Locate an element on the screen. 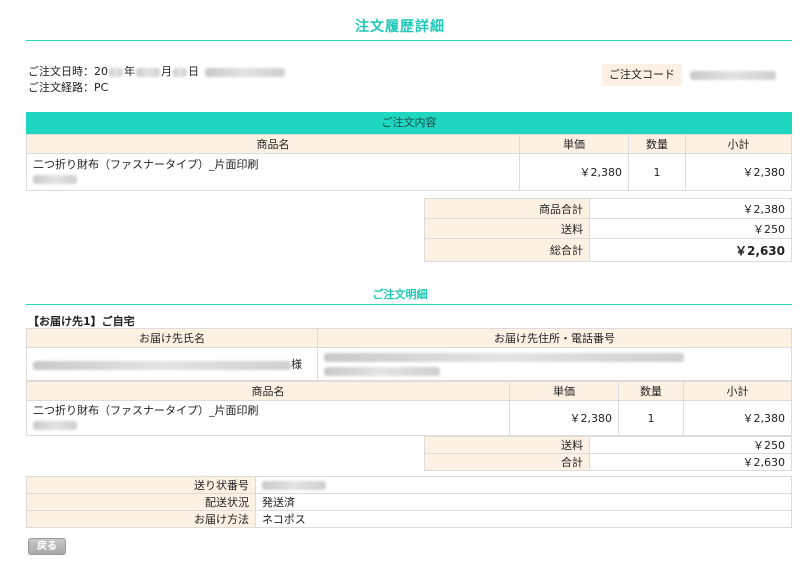  goods-total-label: 商品合計 is located at coordinates (507, 208).